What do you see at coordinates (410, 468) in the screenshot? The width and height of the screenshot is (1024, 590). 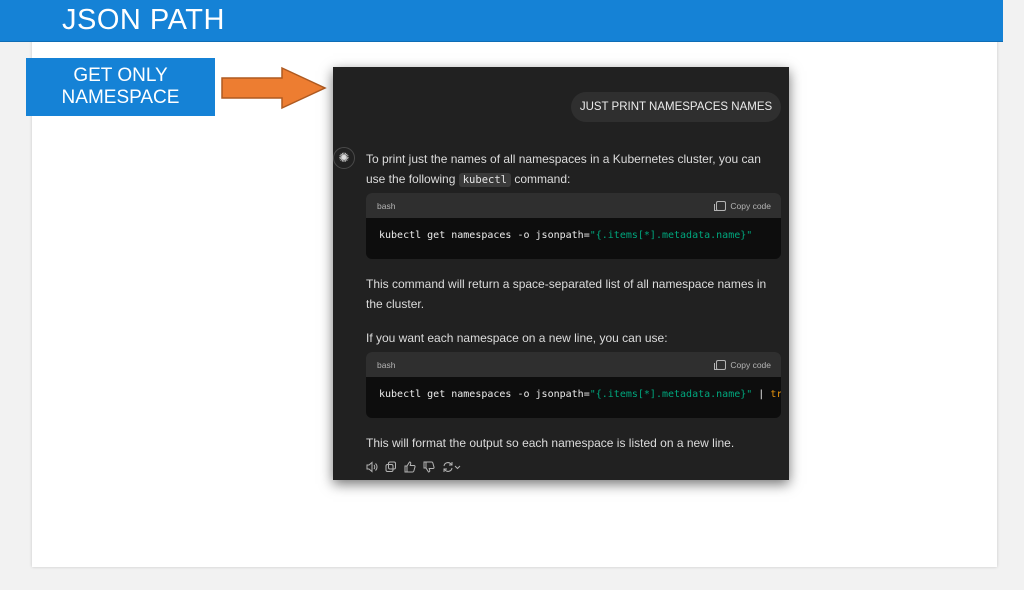 I see `thumbs-up-icon` at bounding box center [410, 468].